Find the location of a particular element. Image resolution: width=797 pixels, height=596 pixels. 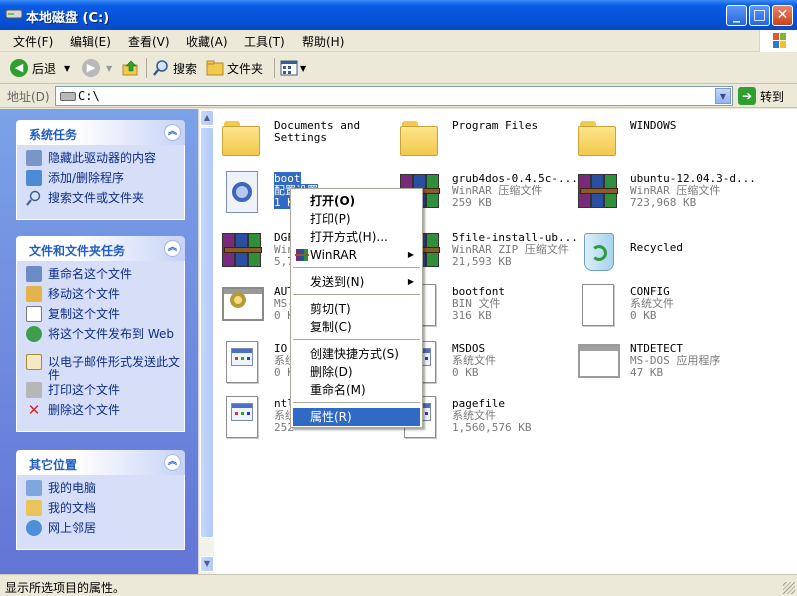

search-button: 搜索 is located at coordinates (174, 68).